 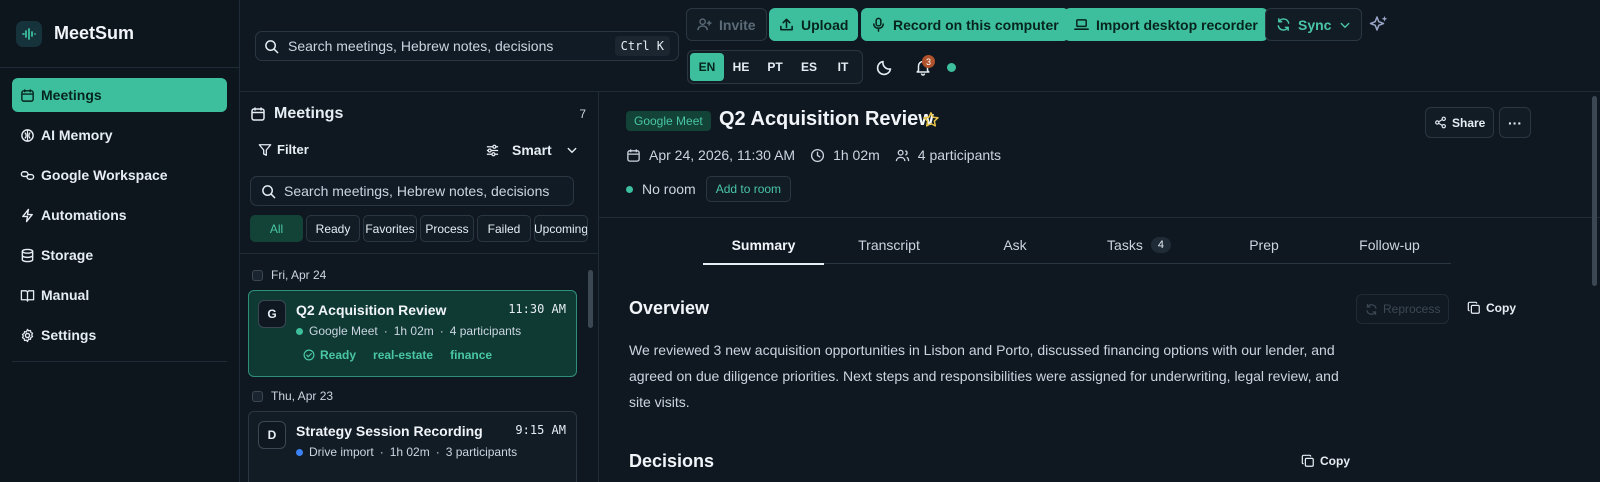 I want to click on share-icon, so click(x=1440, y=122).